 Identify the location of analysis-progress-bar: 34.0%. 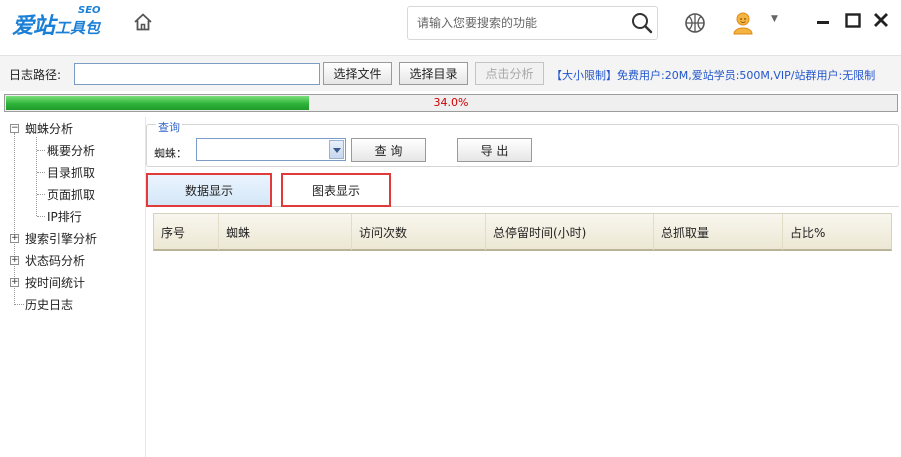
(451, 103).